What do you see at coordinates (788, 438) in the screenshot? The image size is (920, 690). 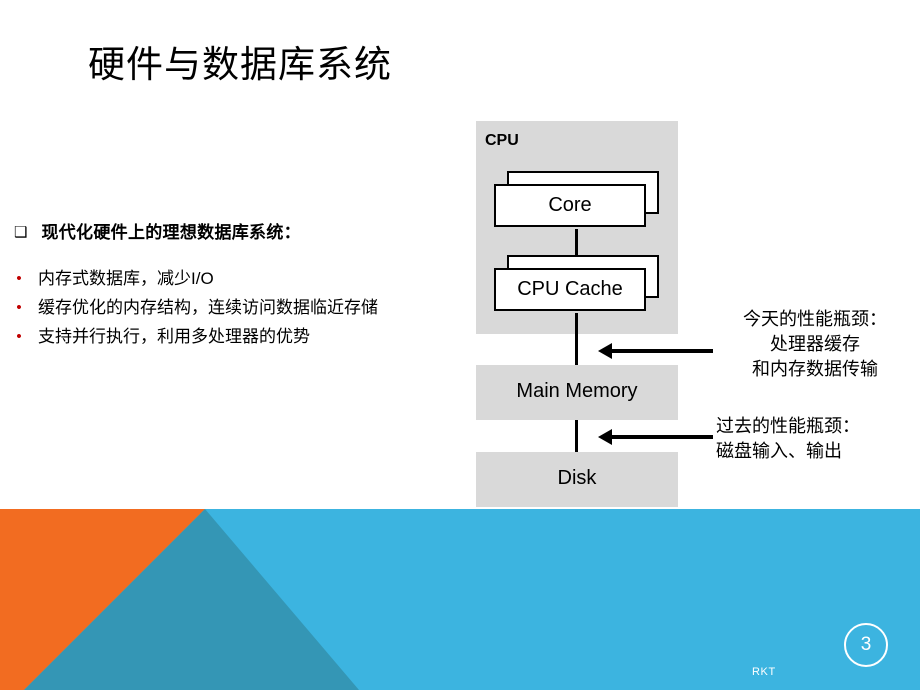 I see `annotation-past-bottleneck: 过去的性能瓶颈： 磁盘输入、输出` at bounding box center [788, 438].